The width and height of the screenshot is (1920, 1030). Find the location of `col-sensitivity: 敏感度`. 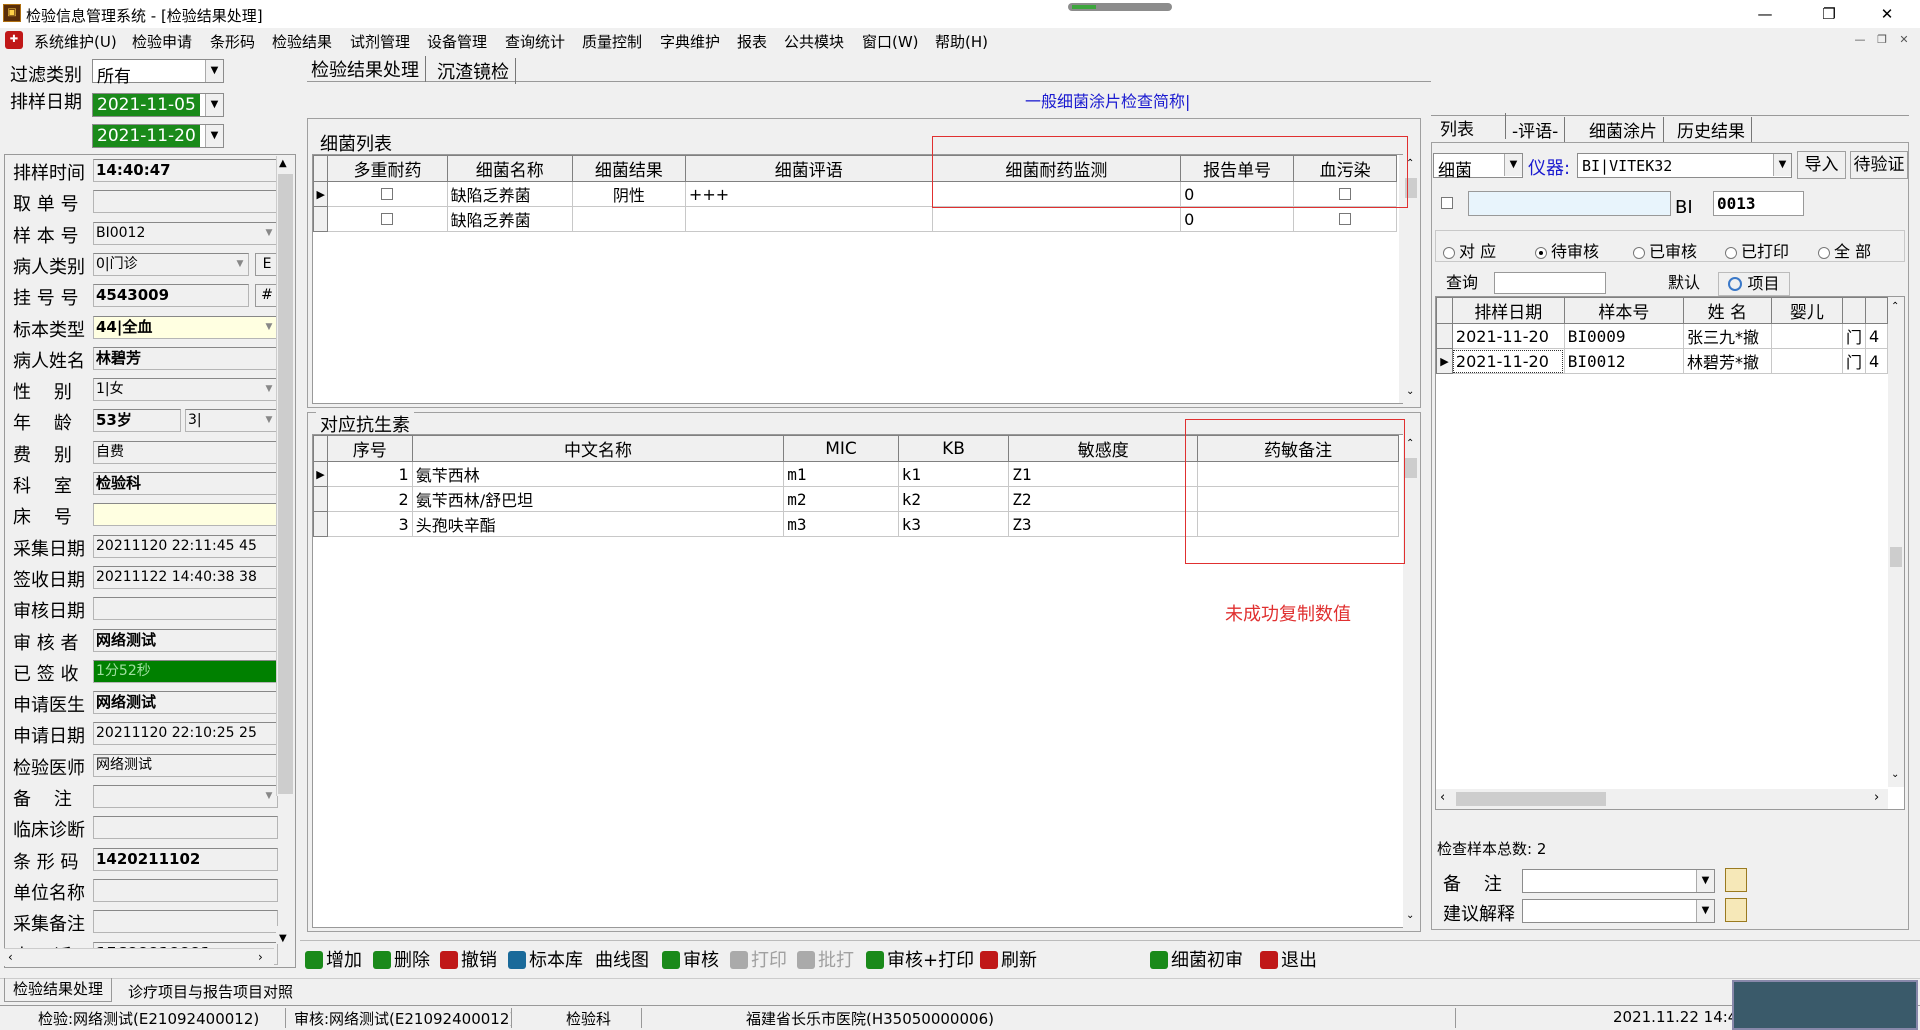

col-sensitivity: 敏感度 is located at coordinates (1103, 448).